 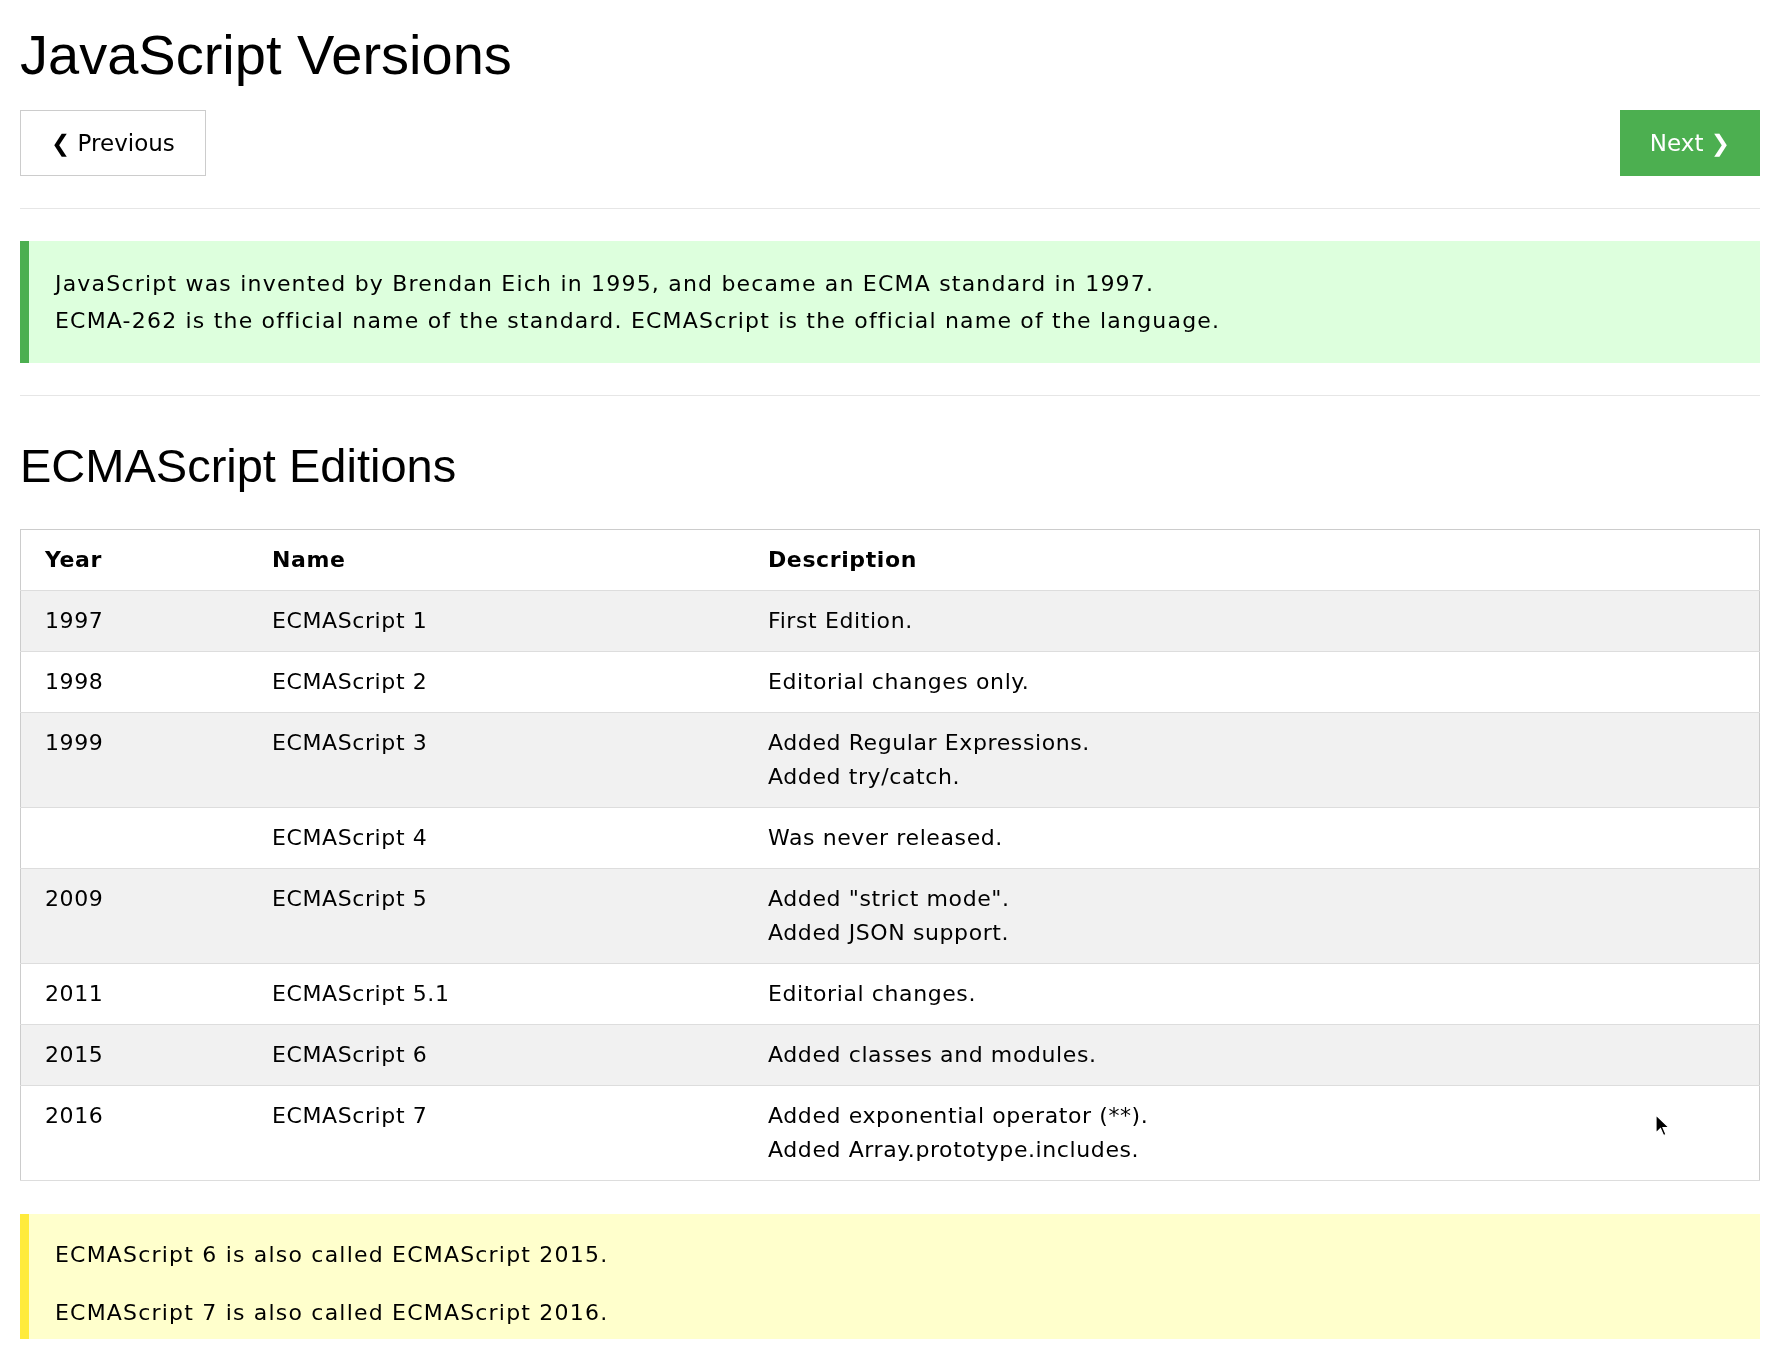 What do you see at coordinates (496, 560) in the screenshot?
I see `column-header: Name` at bounding box center [496, 560].